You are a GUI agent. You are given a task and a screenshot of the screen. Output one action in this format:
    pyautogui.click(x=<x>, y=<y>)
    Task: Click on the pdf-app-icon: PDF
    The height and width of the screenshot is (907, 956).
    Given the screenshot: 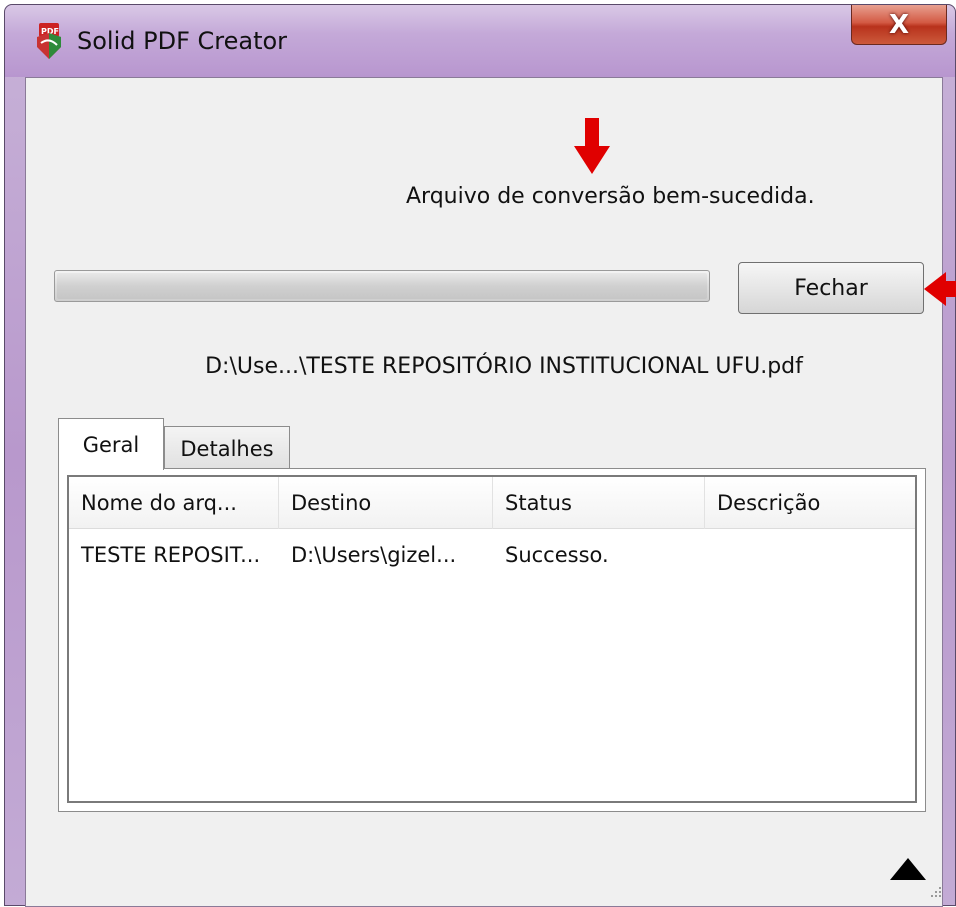 What is the action you would take?
    pyautogui.click(x=49, y=41)
    